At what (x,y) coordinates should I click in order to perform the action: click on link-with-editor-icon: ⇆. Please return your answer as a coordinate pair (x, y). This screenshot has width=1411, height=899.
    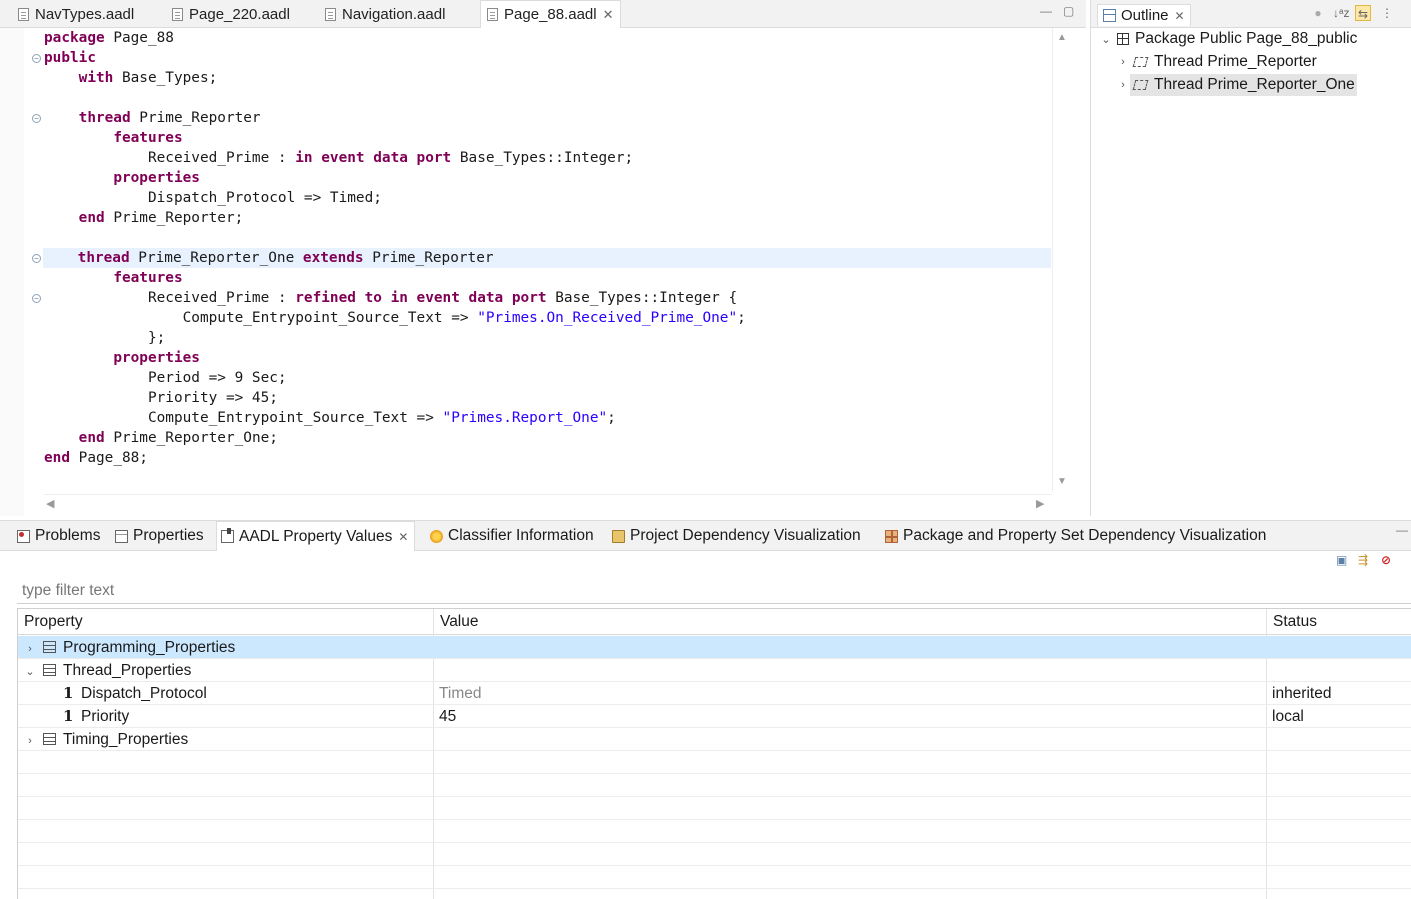
    Looking at the image, I should click on (1363, 13).